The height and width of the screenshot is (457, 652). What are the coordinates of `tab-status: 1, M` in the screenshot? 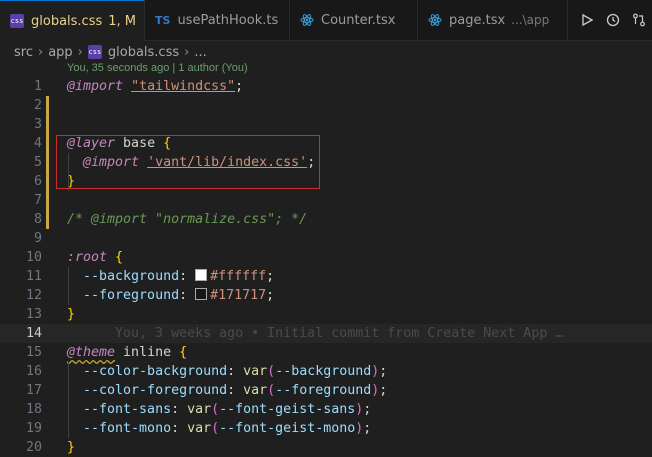 It's located at (122, 21).